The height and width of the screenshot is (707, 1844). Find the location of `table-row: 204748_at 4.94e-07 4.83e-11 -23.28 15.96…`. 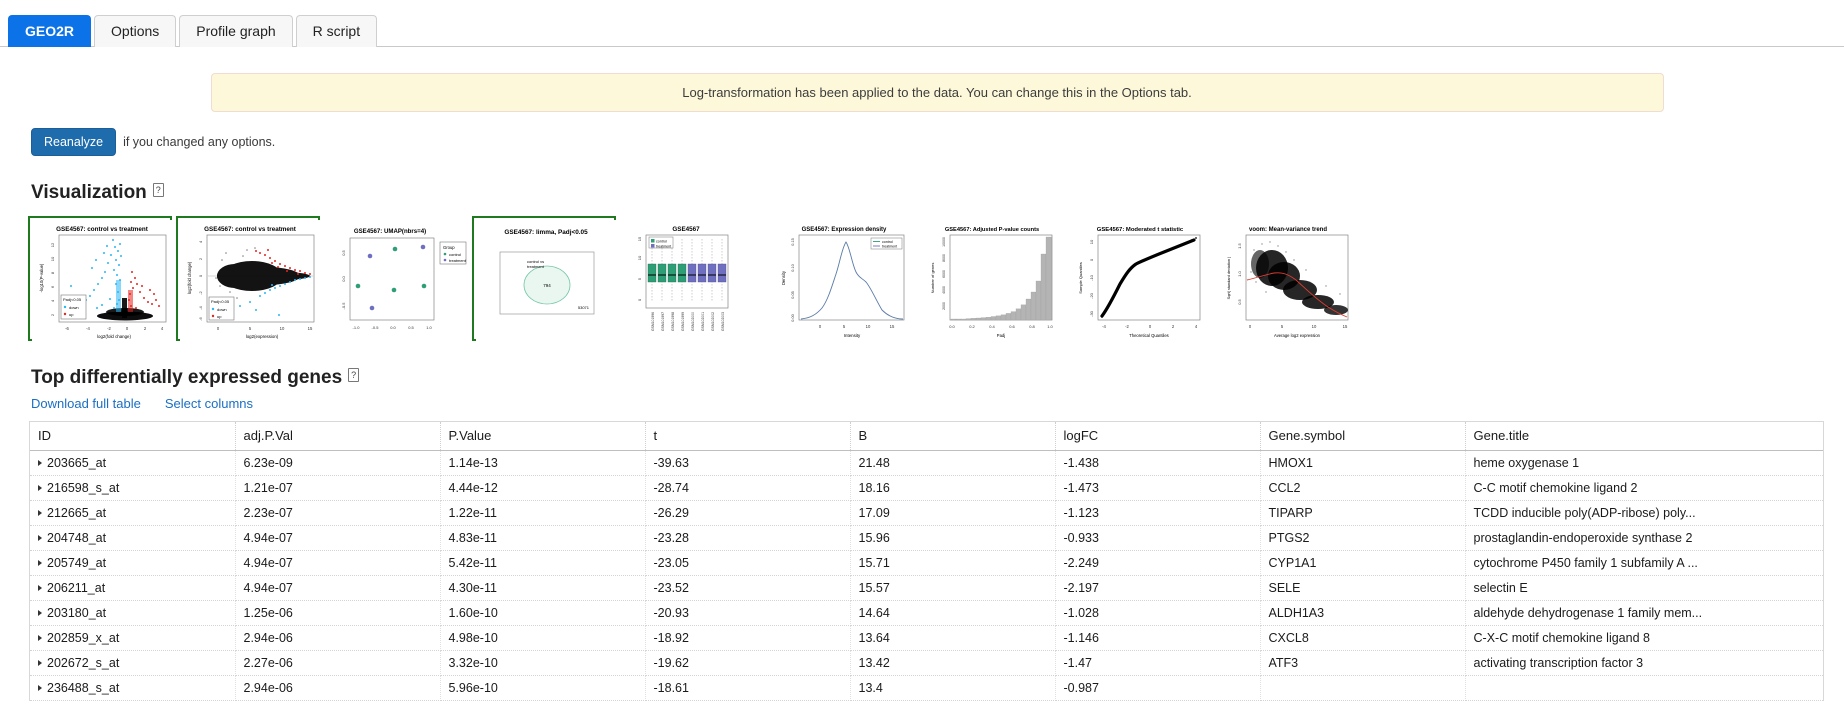

table-row: 204748_at 4.94e-07 4.83e-11 -23.28 15.96… is located at coordinates (926, 538).